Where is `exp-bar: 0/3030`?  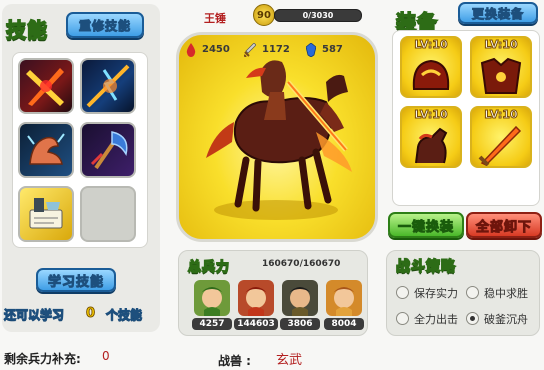
exp-bar: 0/3030 is located at coordinates (318, 15).